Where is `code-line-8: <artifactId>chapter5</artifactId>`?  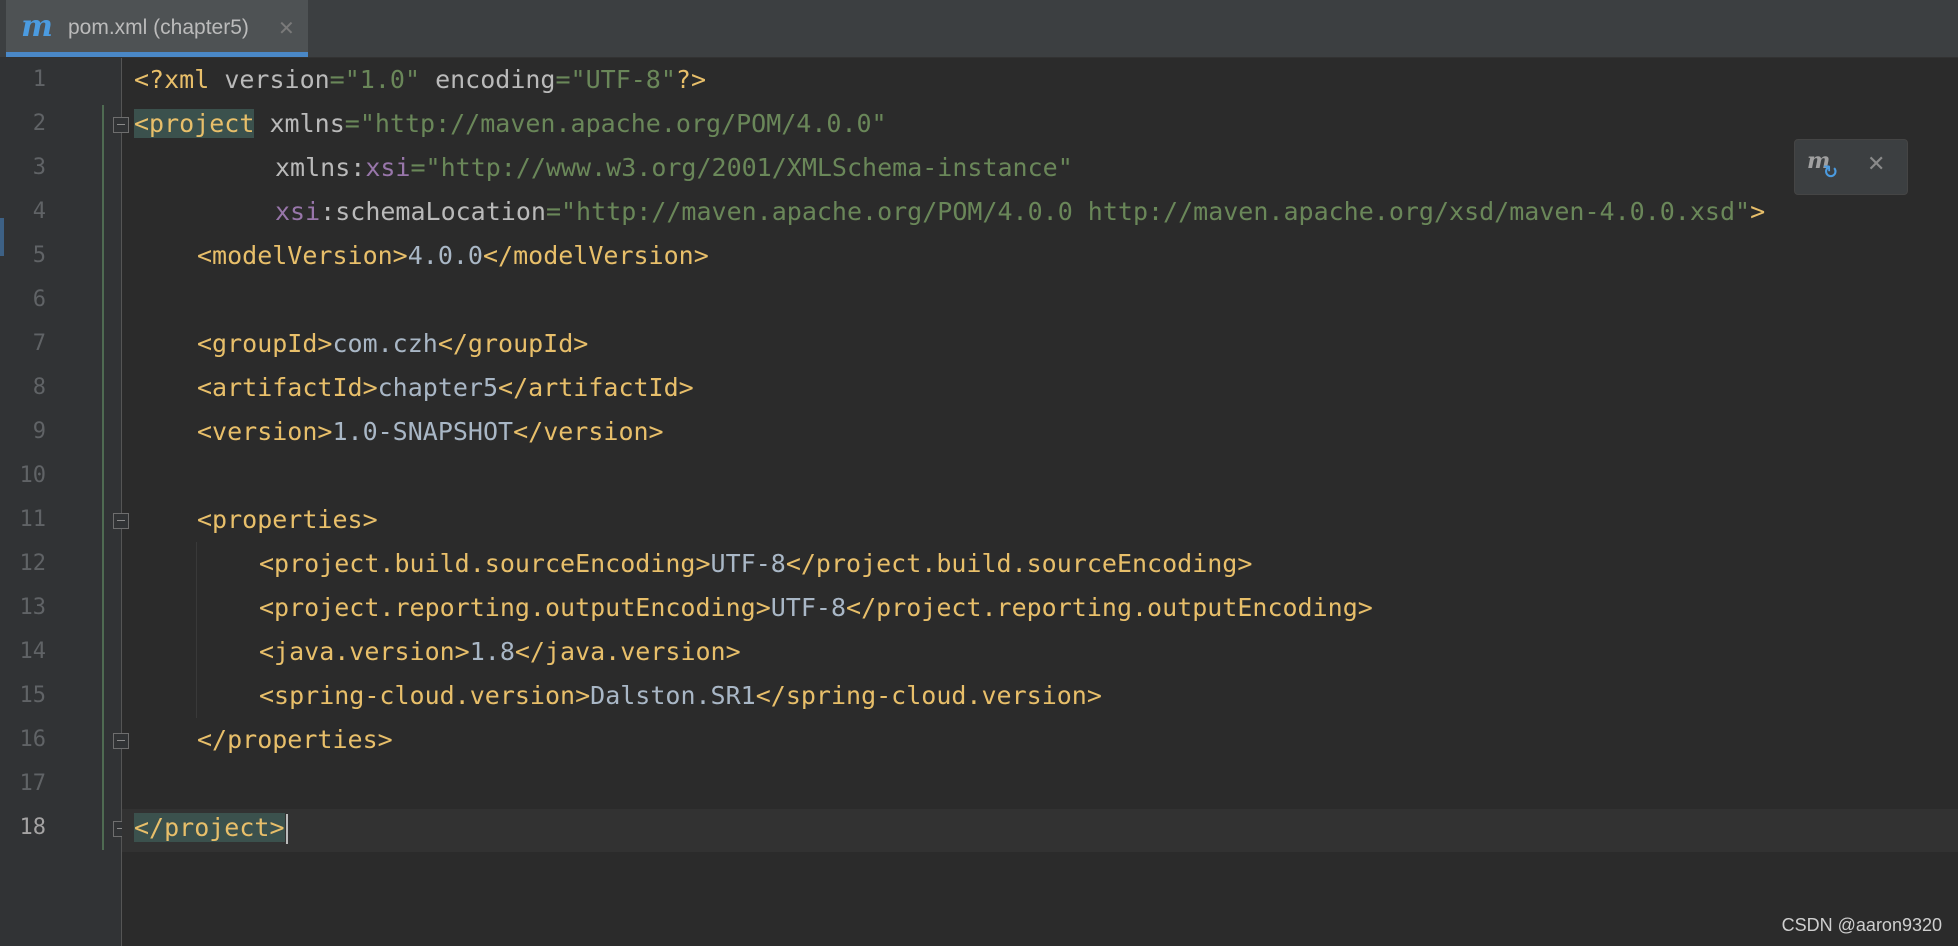
code-line-8: <artifactId>chapter5</artifactId> is located at coordinates (445, 388).